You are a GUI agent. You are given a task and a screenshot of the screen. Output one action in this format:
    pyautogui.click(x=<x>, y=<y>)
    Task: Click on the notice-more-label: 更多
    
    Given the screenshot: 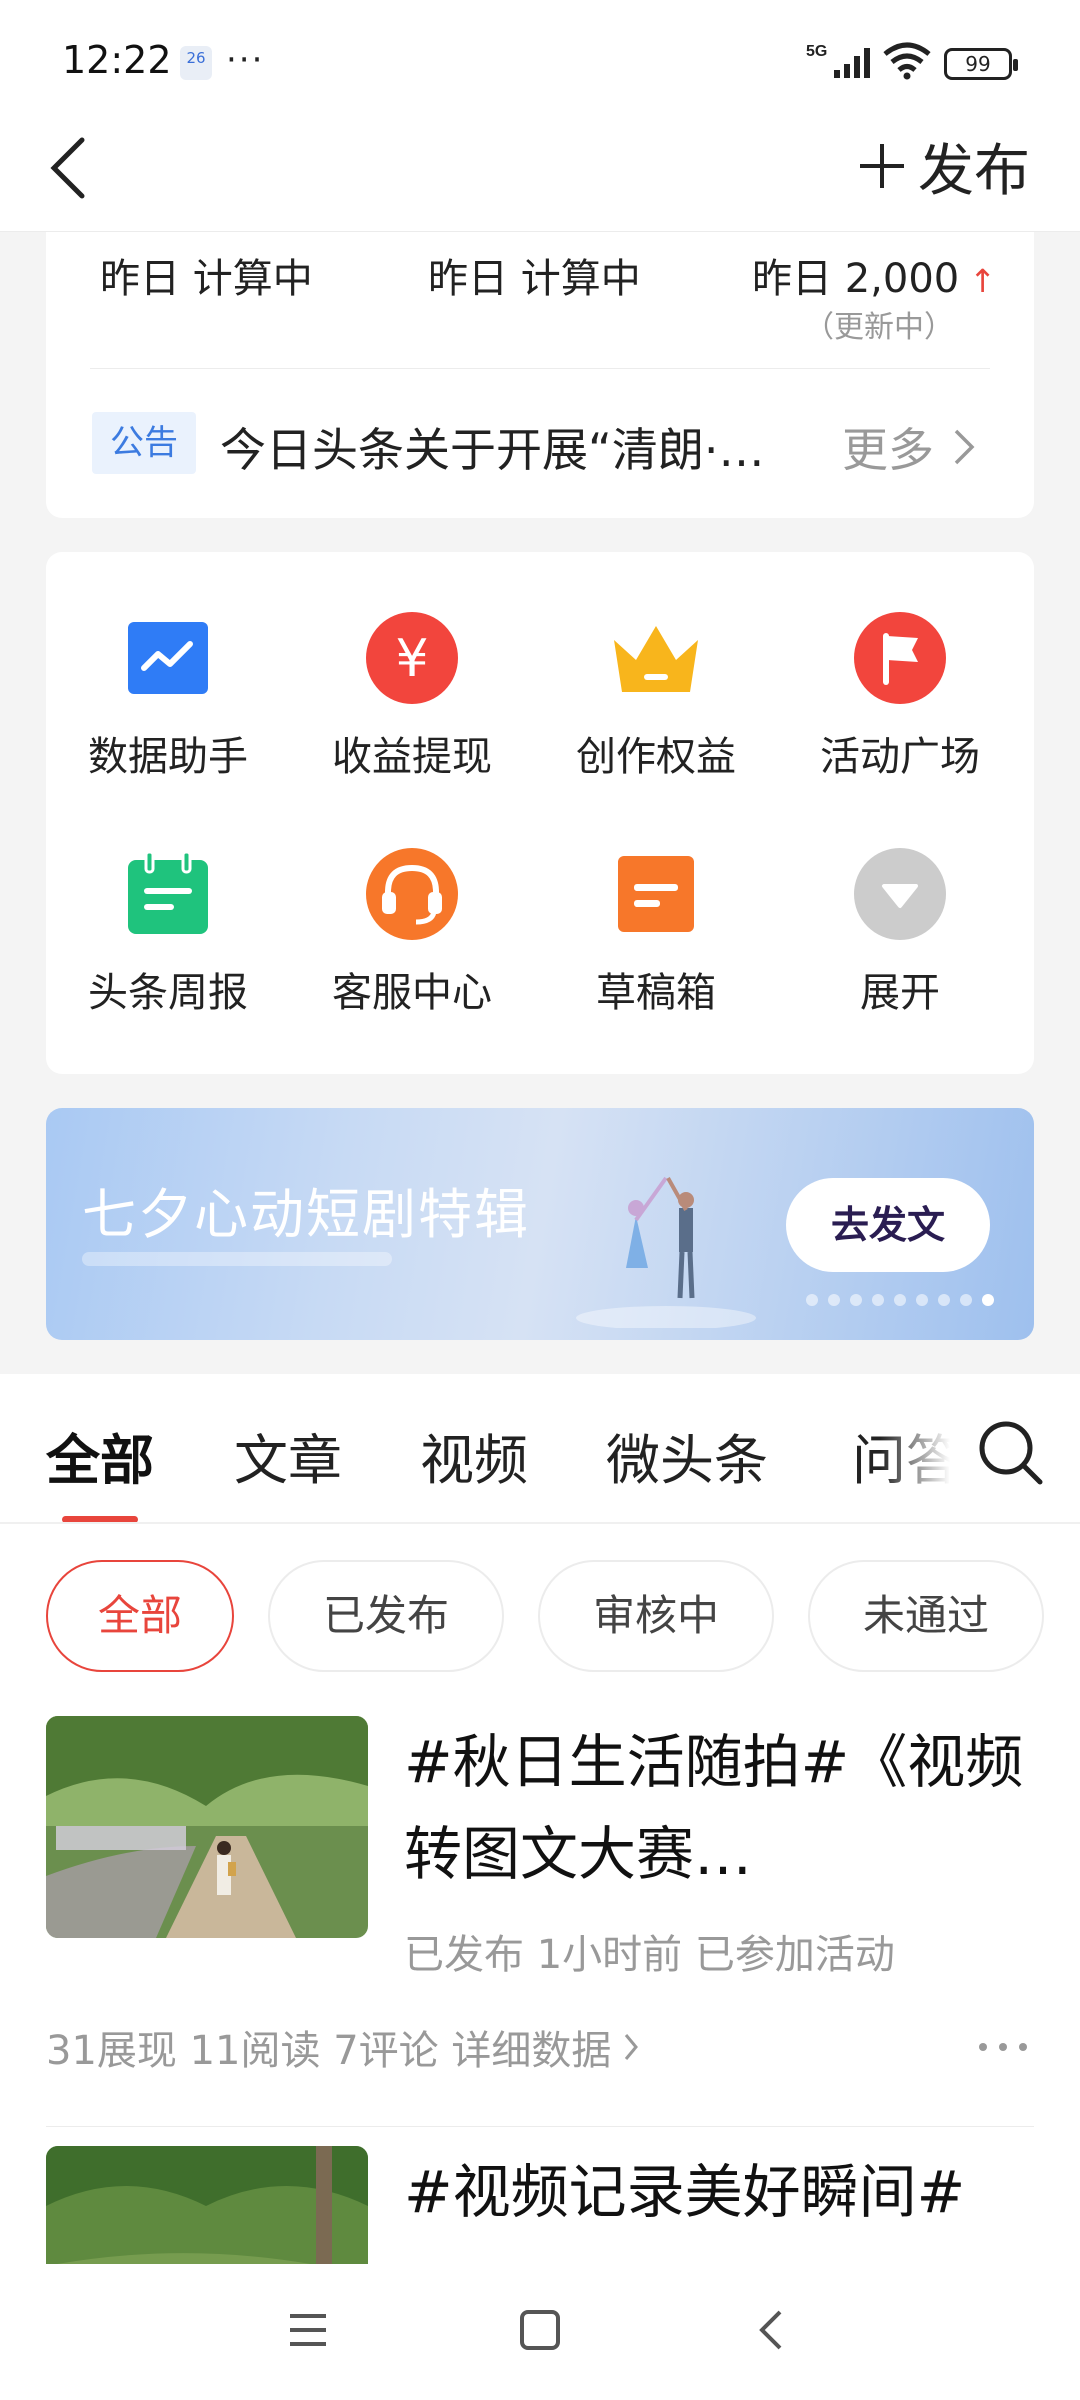 What is the action you would take?
    pyautogui.click(x=888, y=450)
    